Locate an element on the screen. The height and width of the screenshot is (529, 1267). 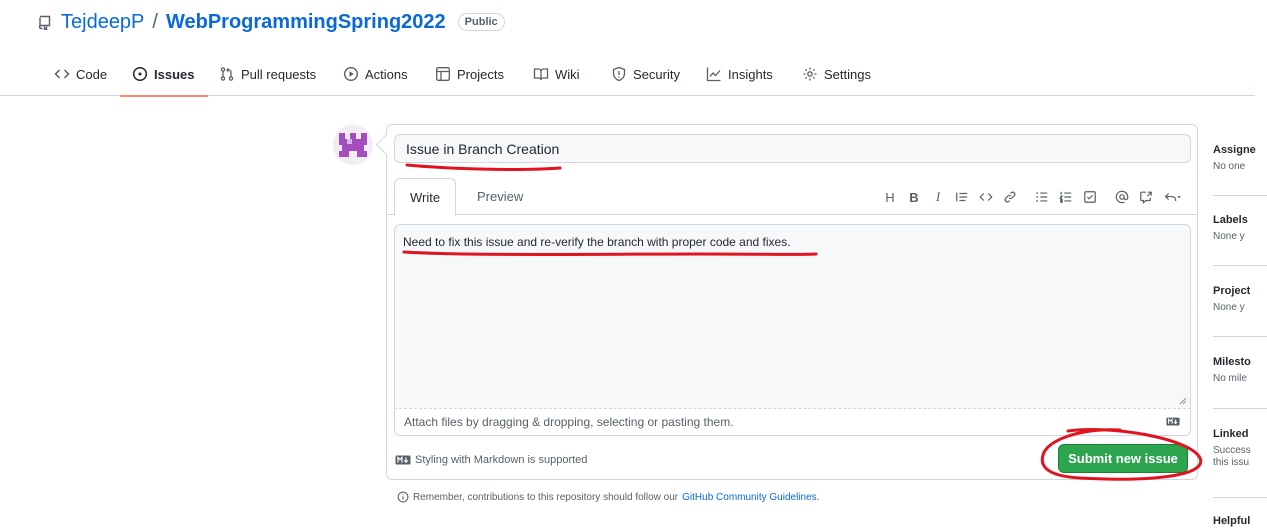
sidebar-value: No mile is located at coordinates (1230, 378).